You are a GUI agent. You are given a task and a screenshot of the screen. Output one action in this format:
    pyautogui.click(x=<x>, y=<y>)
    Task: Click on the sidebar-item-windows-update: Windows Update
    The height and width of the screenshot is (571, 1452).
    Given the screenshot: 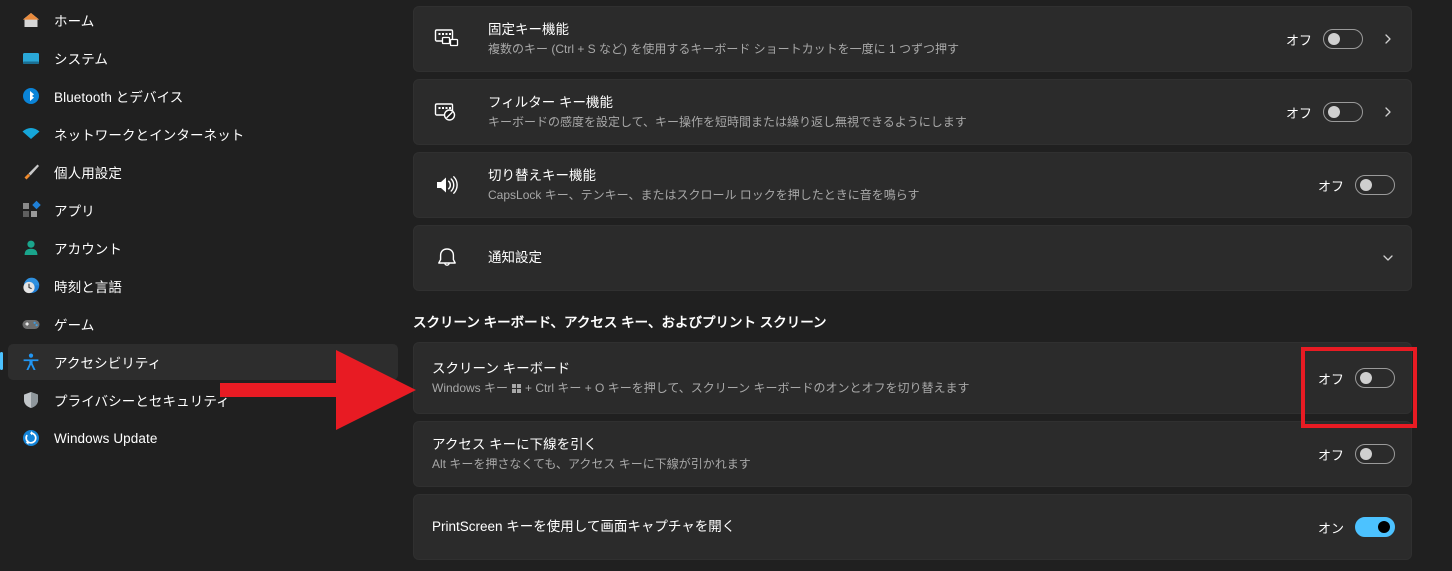 What is the action you would take?
    pyautogui.click(x=203, y=438)
    